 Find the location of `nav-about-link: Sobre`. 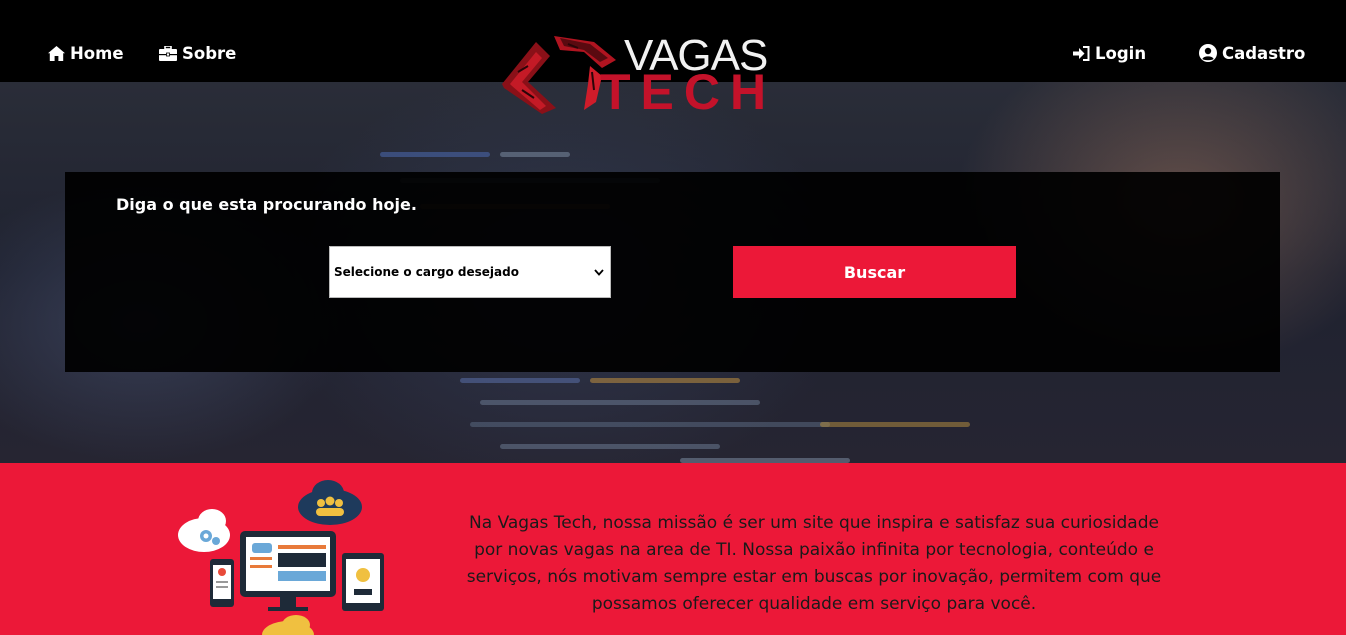

nav-about-link: Sobre is located at coordinates (197, 53).